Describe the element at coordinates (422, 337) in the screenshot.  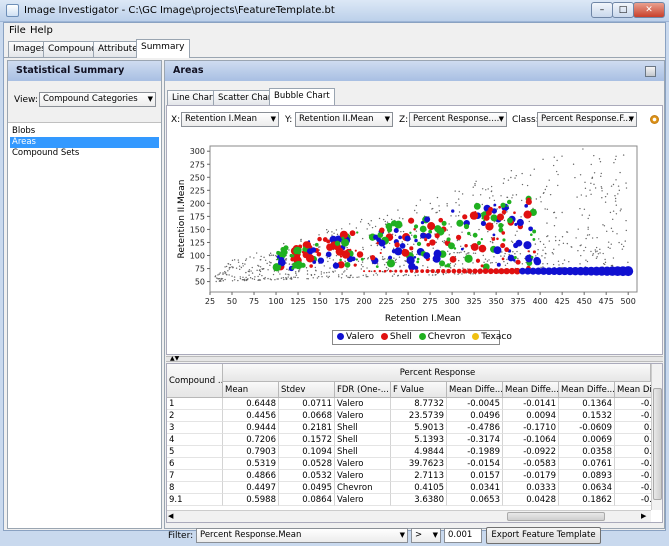
I see `chart-legend: Valero Shell Chevron Texaco` at that location.